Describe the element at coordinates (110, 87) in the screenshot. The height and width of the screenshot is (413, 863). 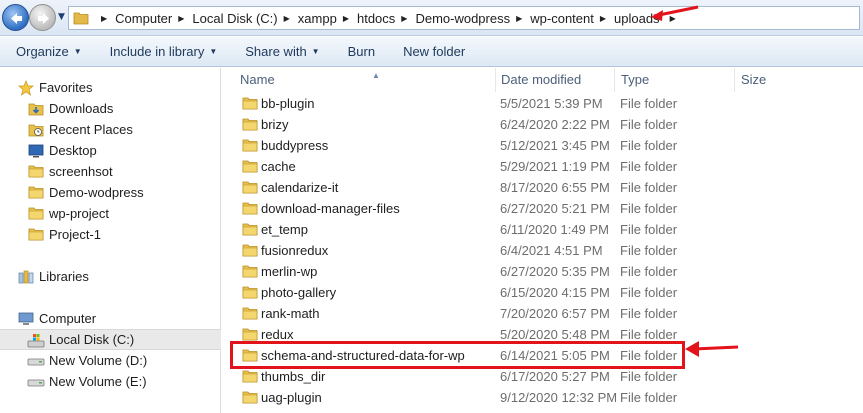
I see `nav-favorites: Favorites` at that location.